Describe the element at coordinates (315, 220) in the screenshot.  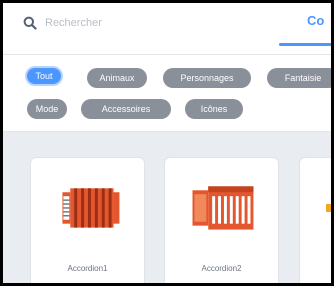
I see `costume-card-partial` at that location.